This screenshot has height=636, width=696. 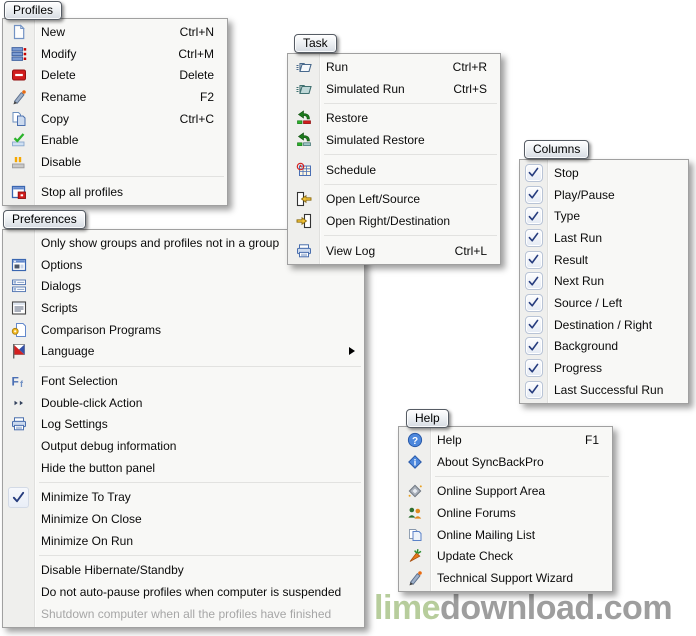 What do you see at coordinates (115, 119) in the screenshot?
I see `menu-item-copy: Copy Ctrl+C` at bounding box center [115, 119].